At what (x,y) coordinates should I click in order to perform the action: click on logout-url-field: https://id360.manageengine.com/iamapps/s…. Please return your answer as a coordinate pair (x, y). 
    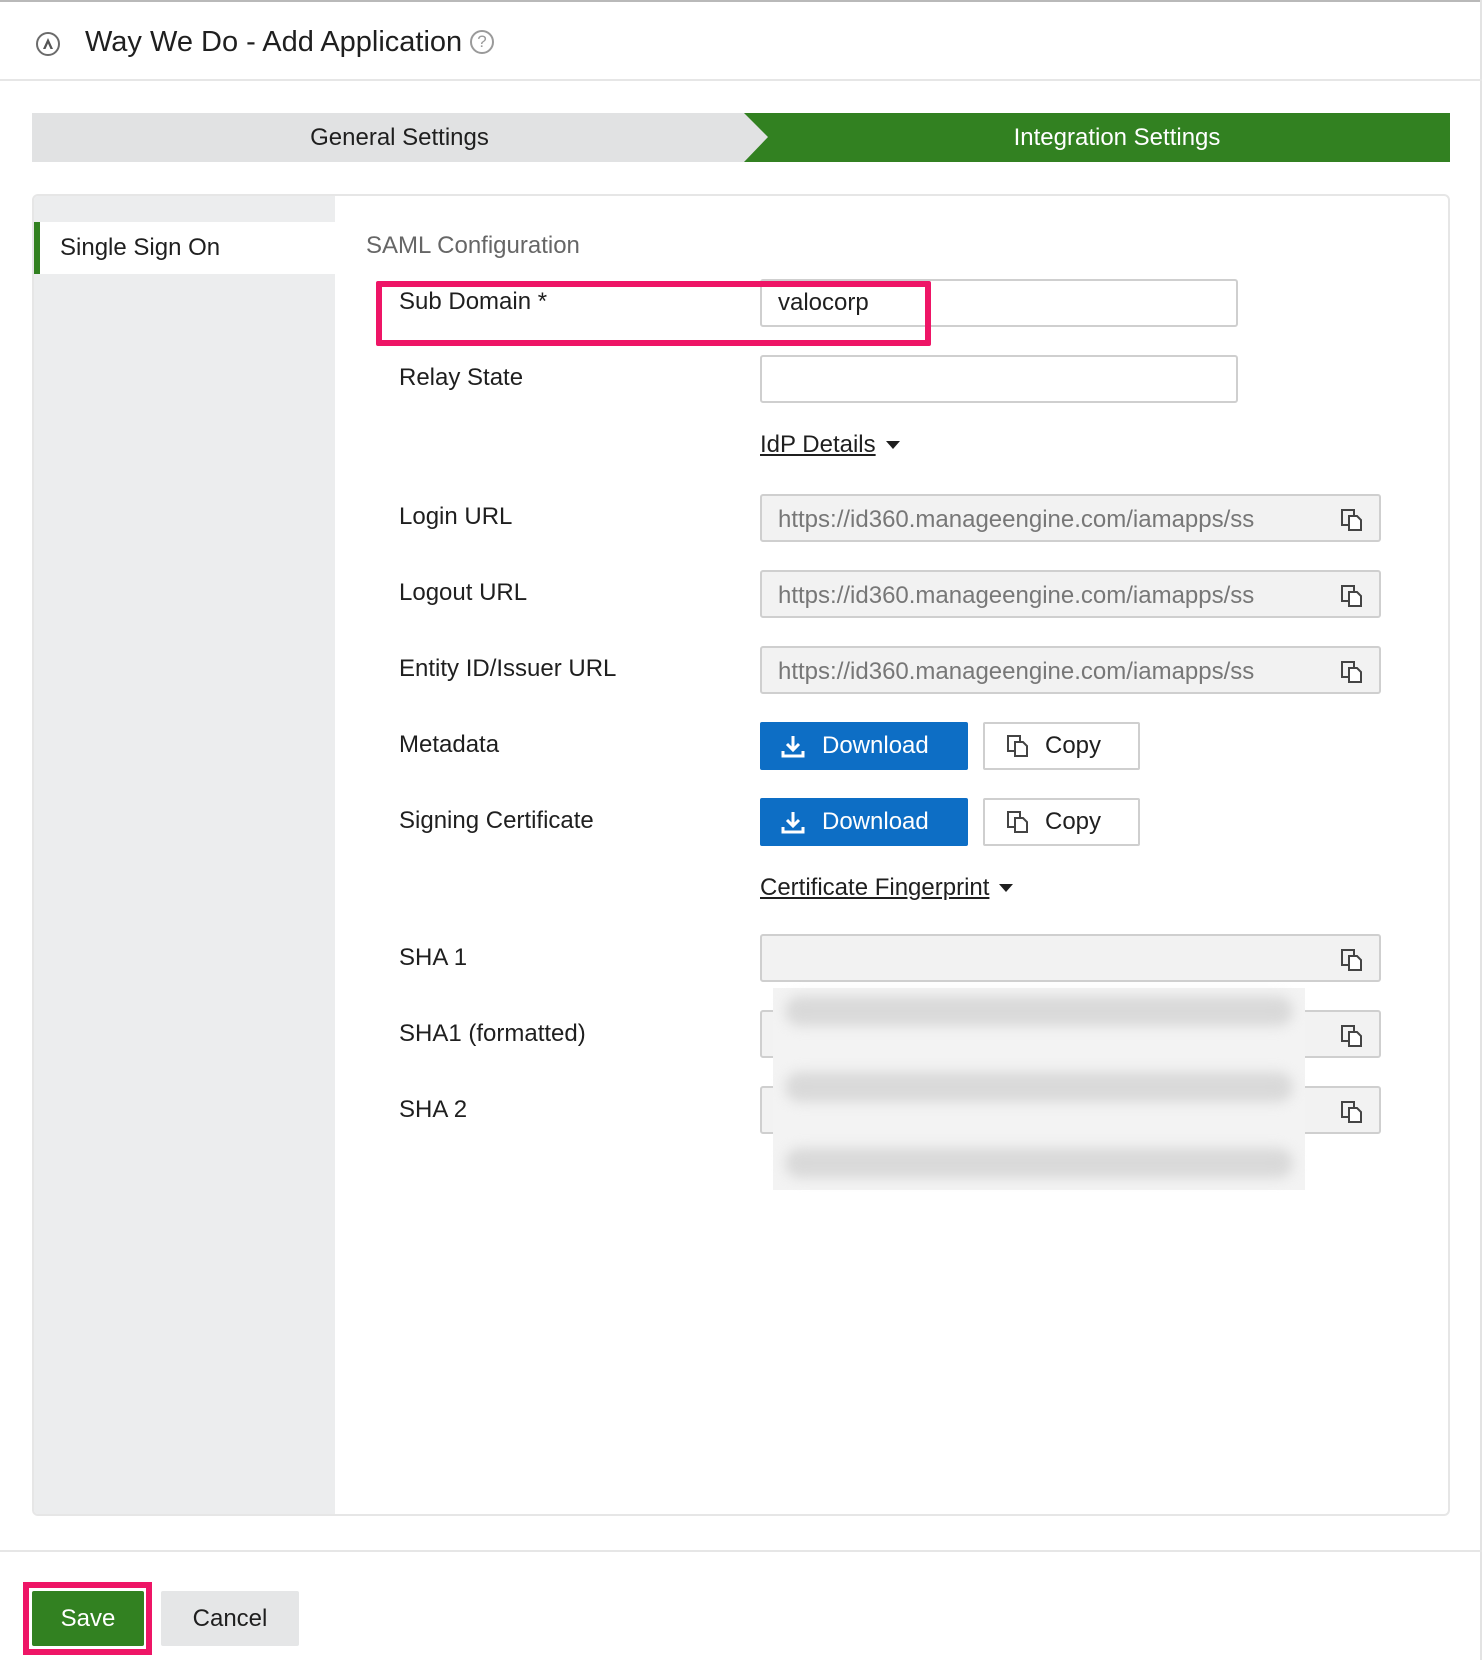
    Looking at the image, I should click on (1070, 594).